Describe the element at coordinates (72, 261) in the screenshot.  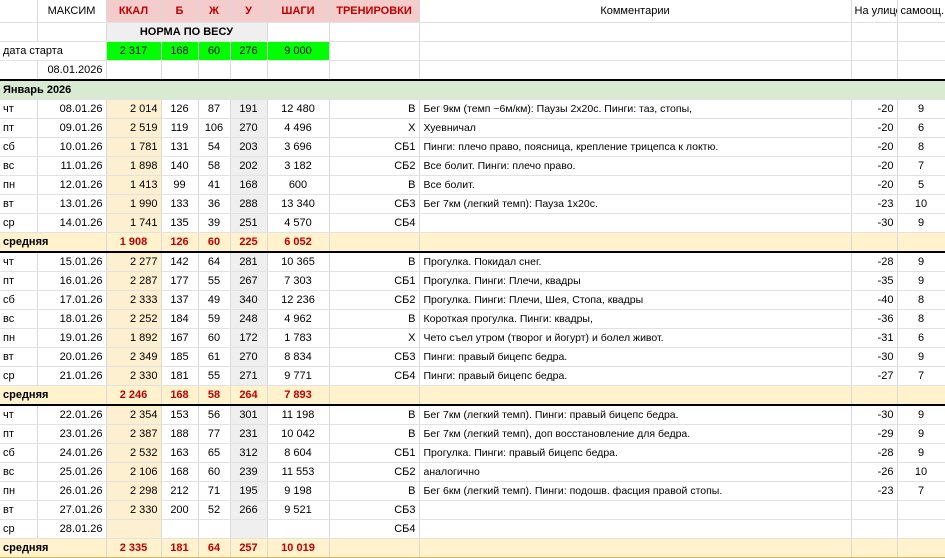
I see `date-cell: 15.01.26` at that location.